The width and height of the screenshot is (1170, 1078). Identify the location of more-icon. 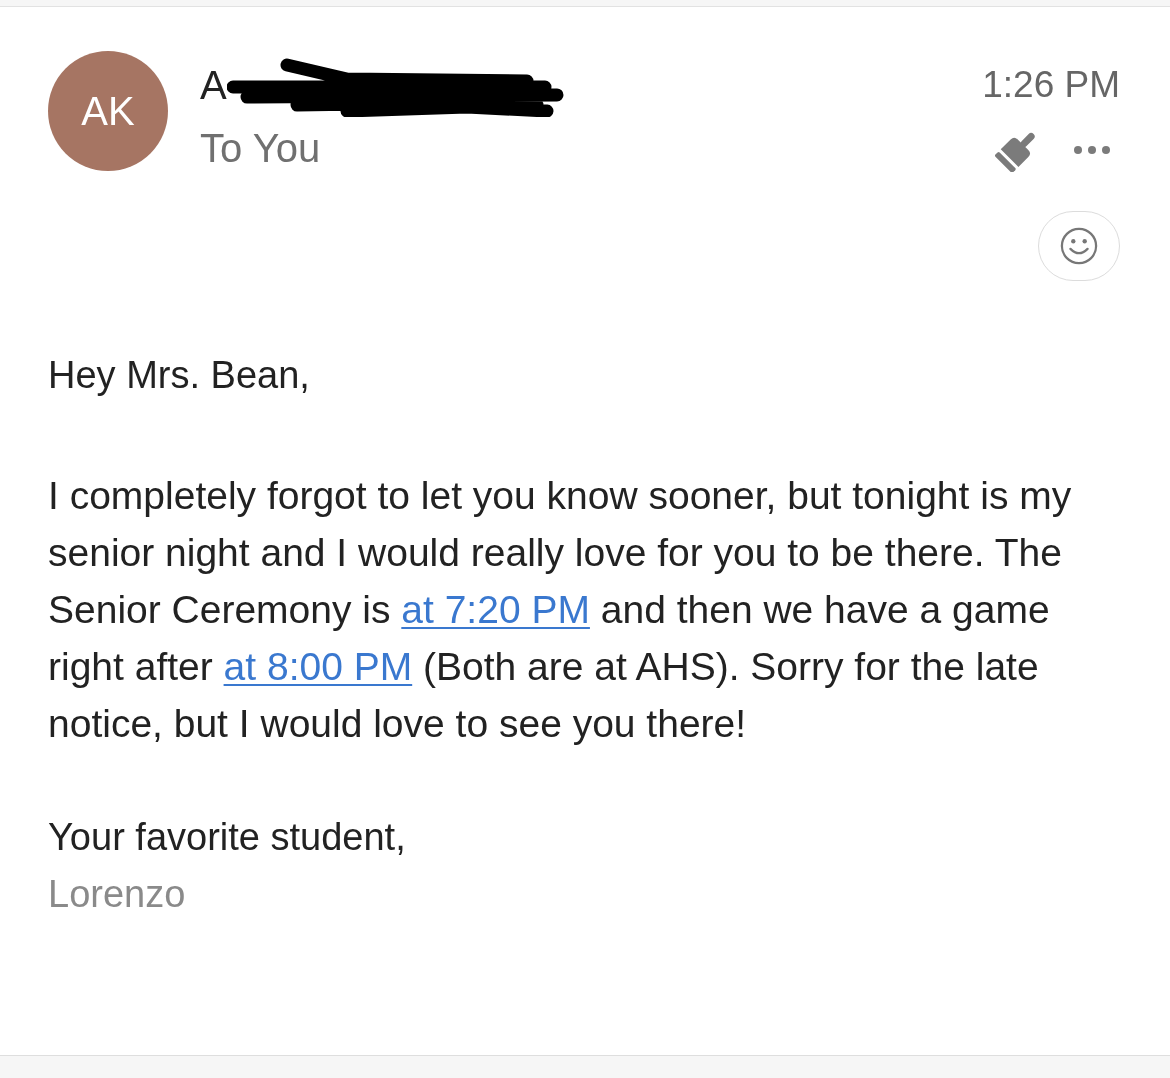
(1092, 150).